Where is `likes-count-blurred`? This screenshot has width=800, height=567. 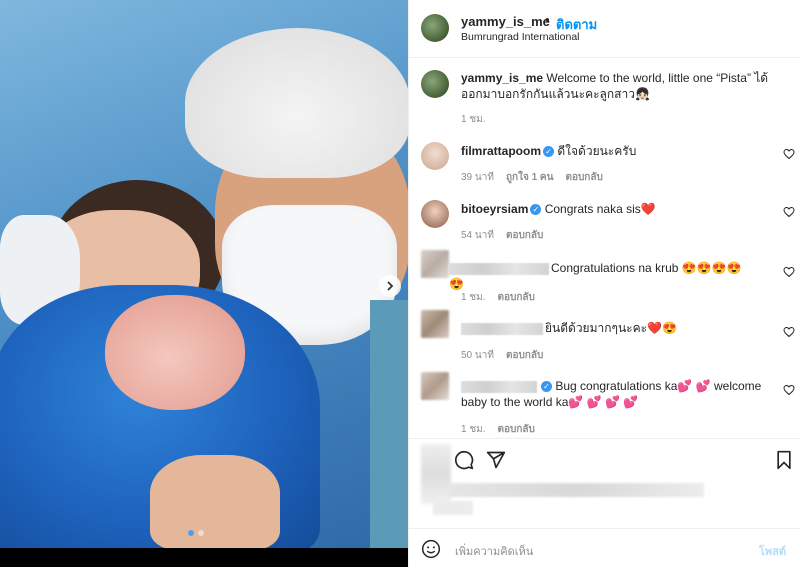 likes-count-blurred is located at coordinates (576, 490).